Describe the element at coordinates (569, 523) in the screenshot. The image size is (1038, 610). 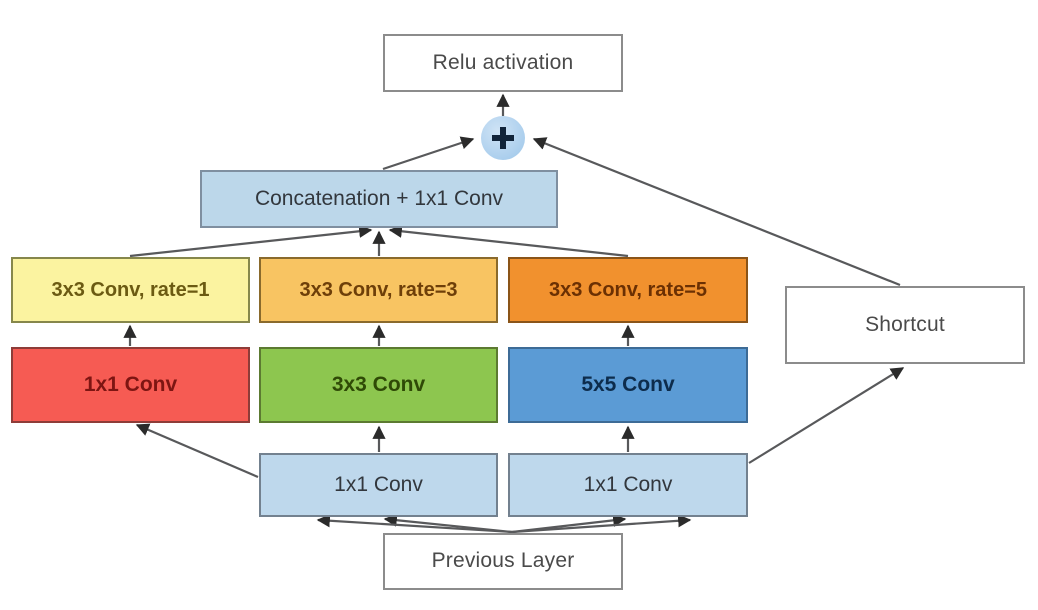
I see `edge-prev-to-bottleneck-right` at that location.